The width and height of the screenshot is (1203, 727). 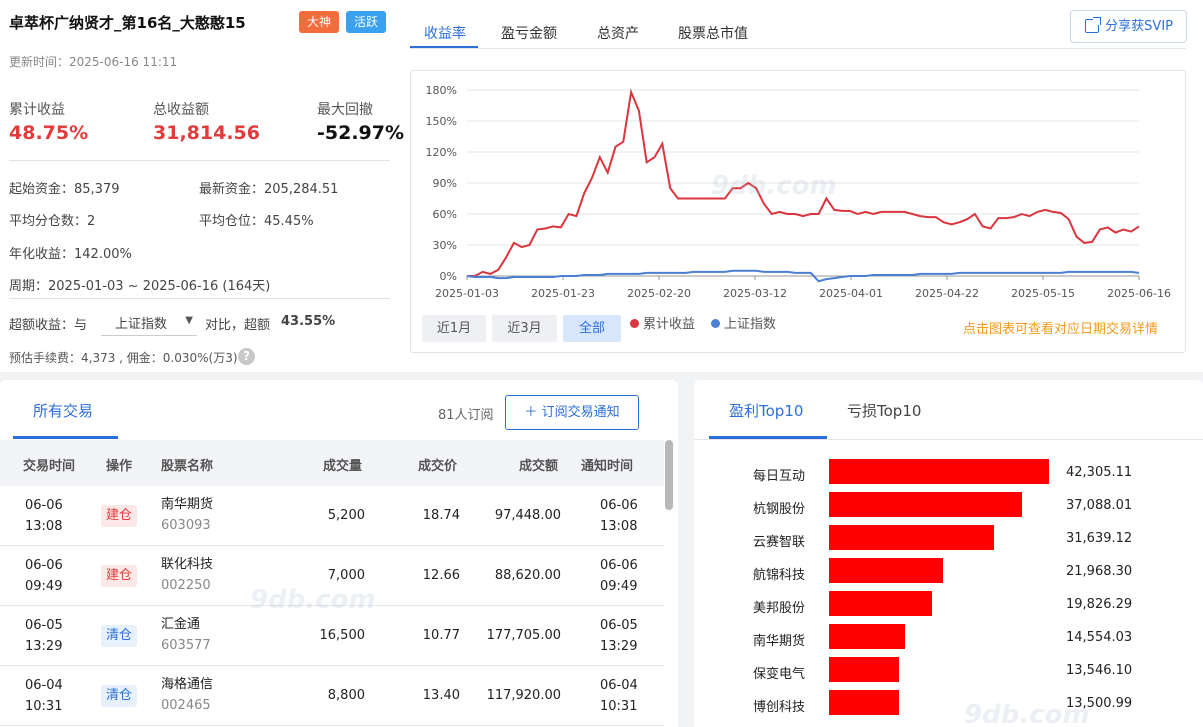 What do you see at coordinates (438, 466) in the screenshot?
I see `col-price: 成交价` at bounding box center [438, 466].